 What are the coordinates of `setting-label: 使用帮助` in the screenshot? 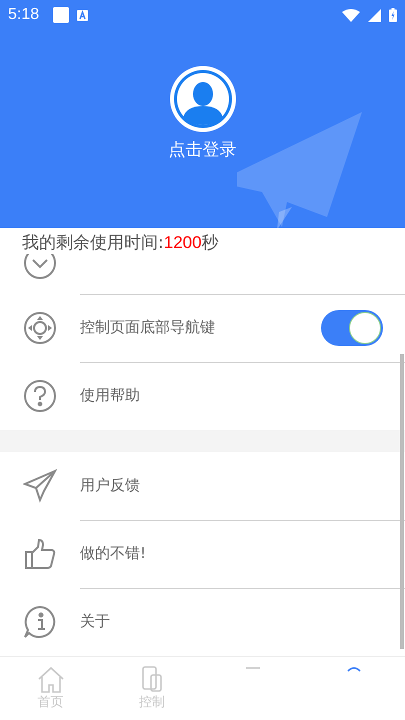 It's located at (242, 396).